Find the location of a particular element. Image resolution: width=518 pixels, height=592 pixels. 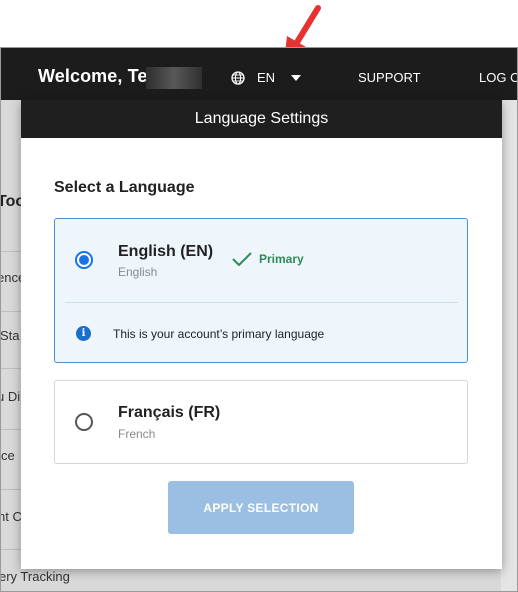

language-code: EN is located at coordinates (266, 77).